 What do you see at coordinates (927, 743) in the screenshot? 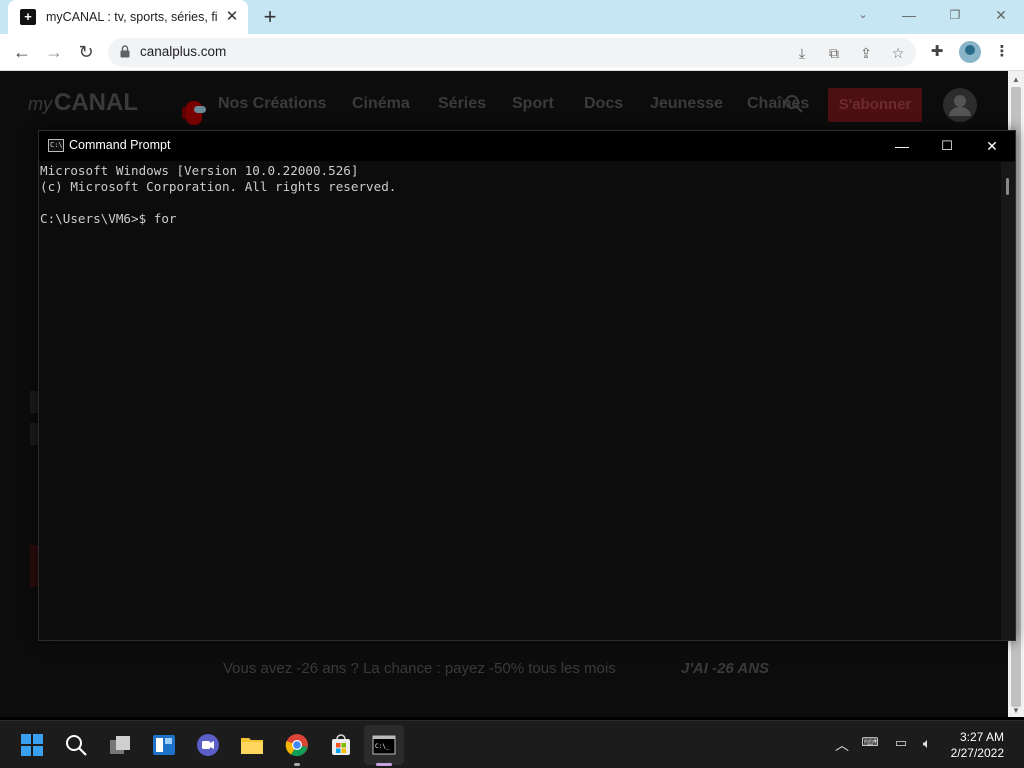
I see `volume-icon: 🔈︎` at bounding box center [927, 743].